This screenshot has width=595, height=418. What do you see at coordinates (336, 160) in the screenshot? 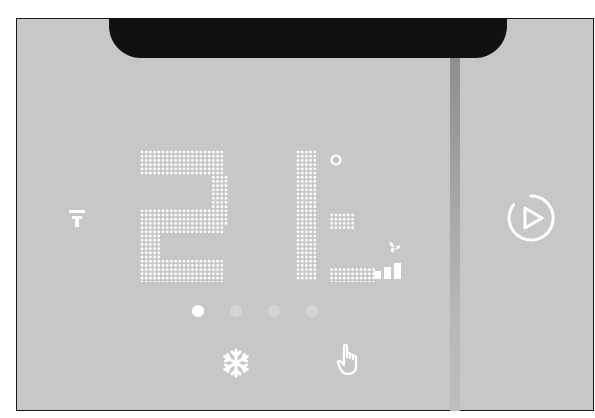
I see `degree-symbol` at bounding box center [336, 160].